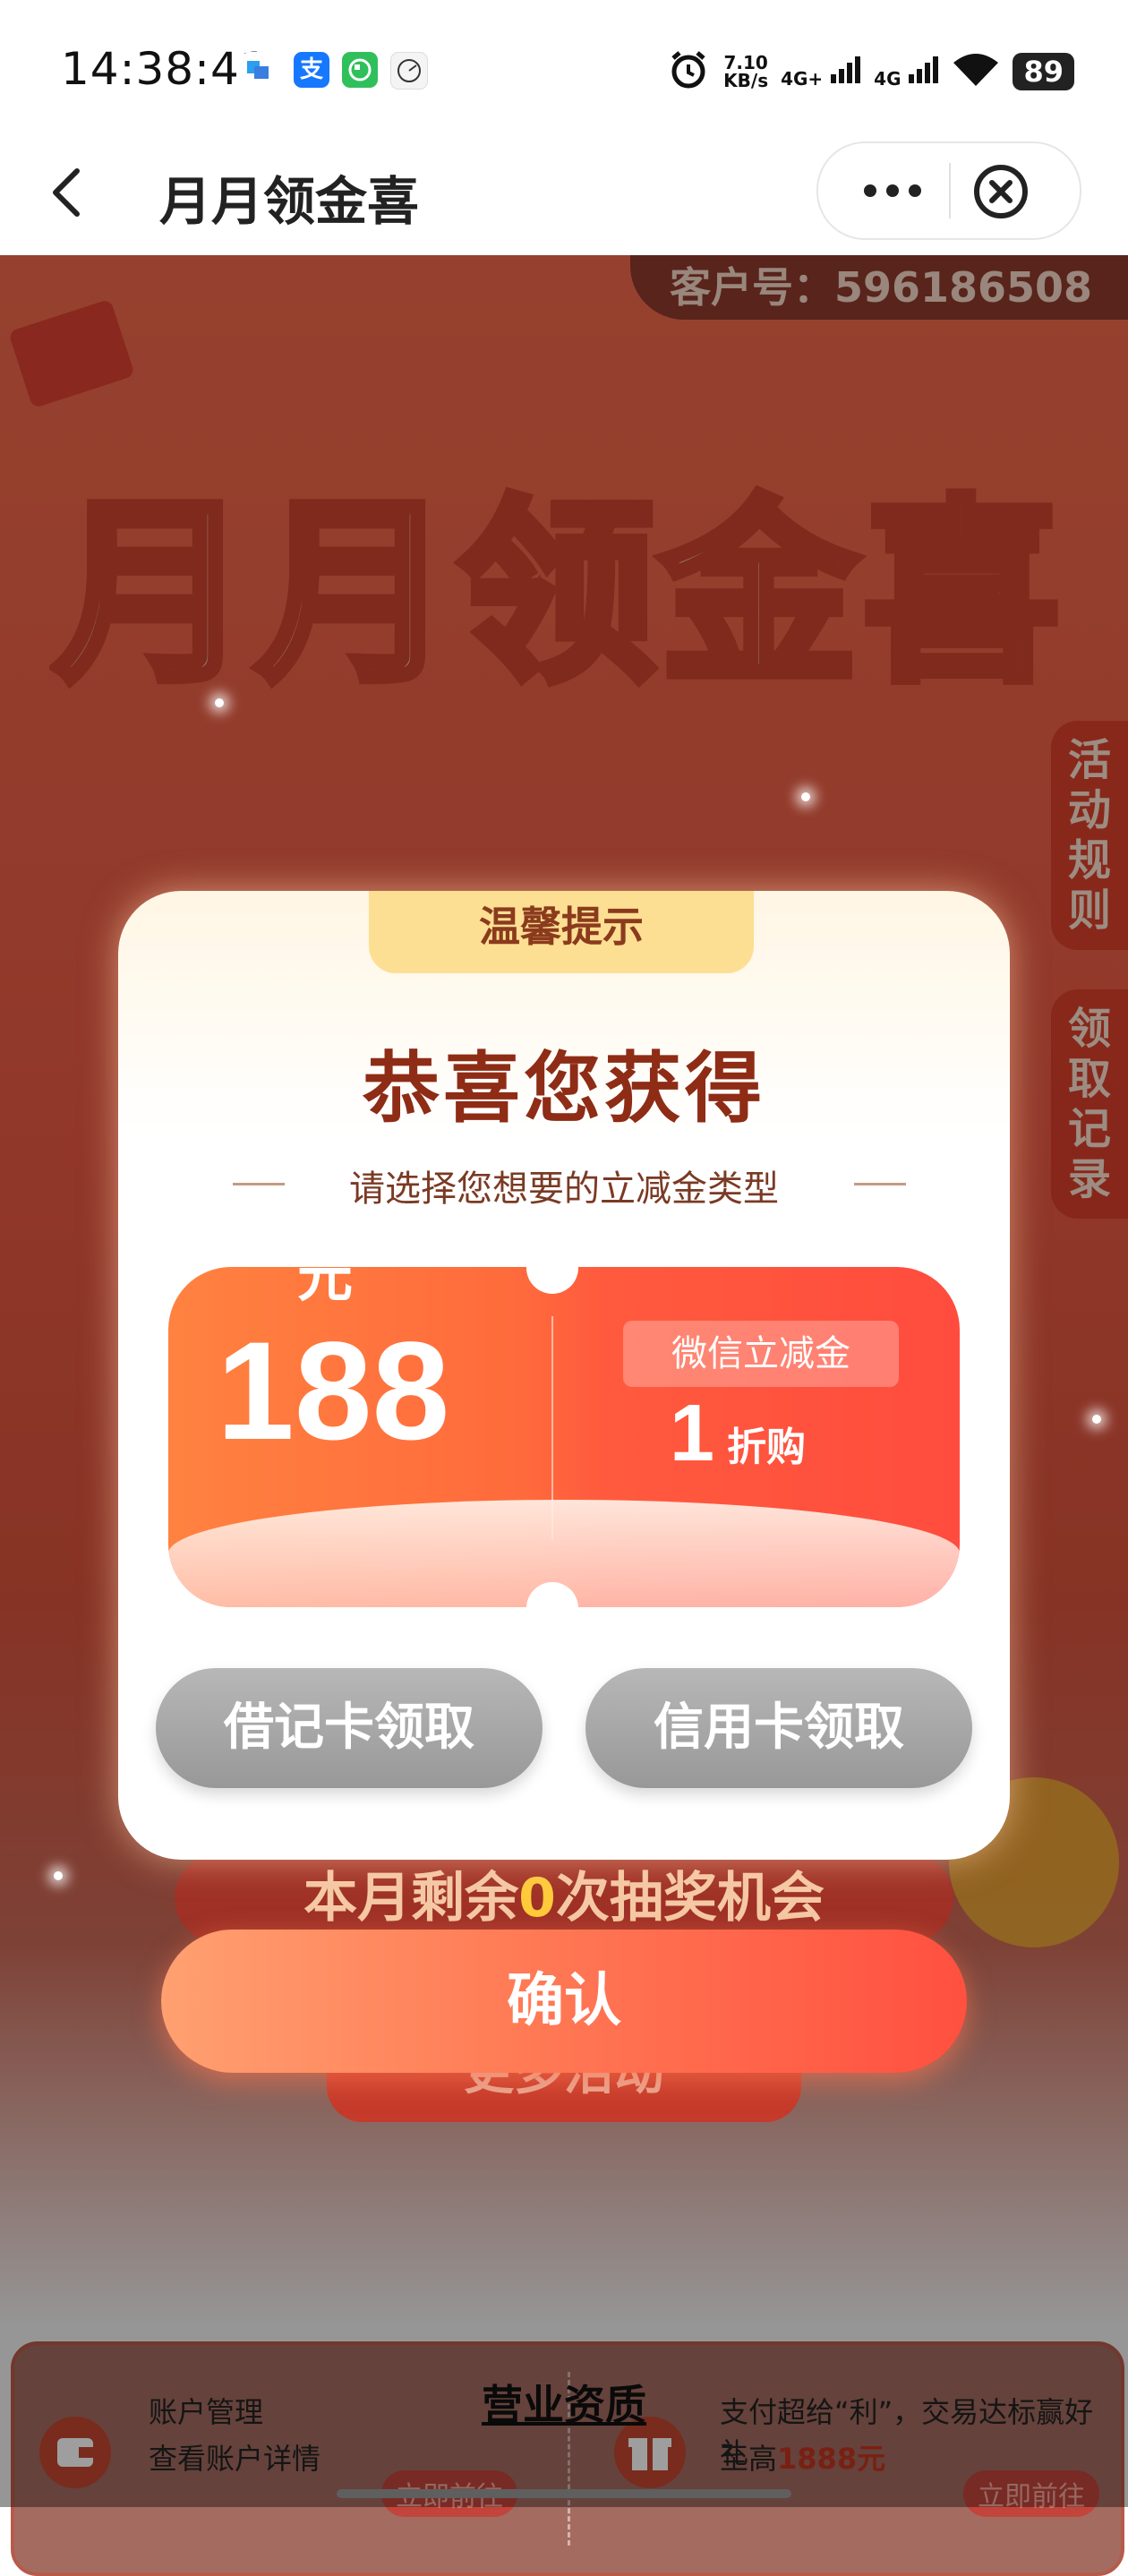 Image resolution: width=1128 pixels, height=2576 pixels. What do you see at coordinates (870, 71) in the screenshot?
I see `status-right: 7.10 KB/s 4G+ 4G 89` at bounding box center [870, 71].